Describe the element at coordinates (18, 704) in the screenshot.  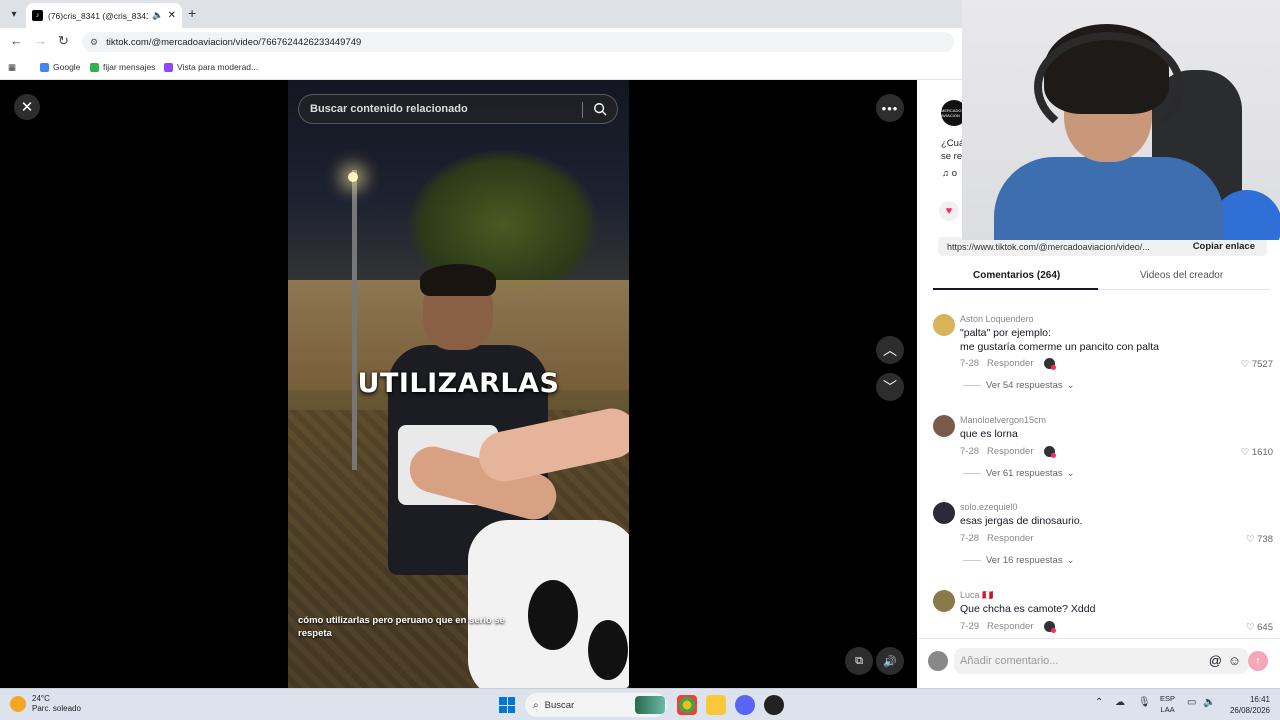
I see `weather-sun-icon` at that location.